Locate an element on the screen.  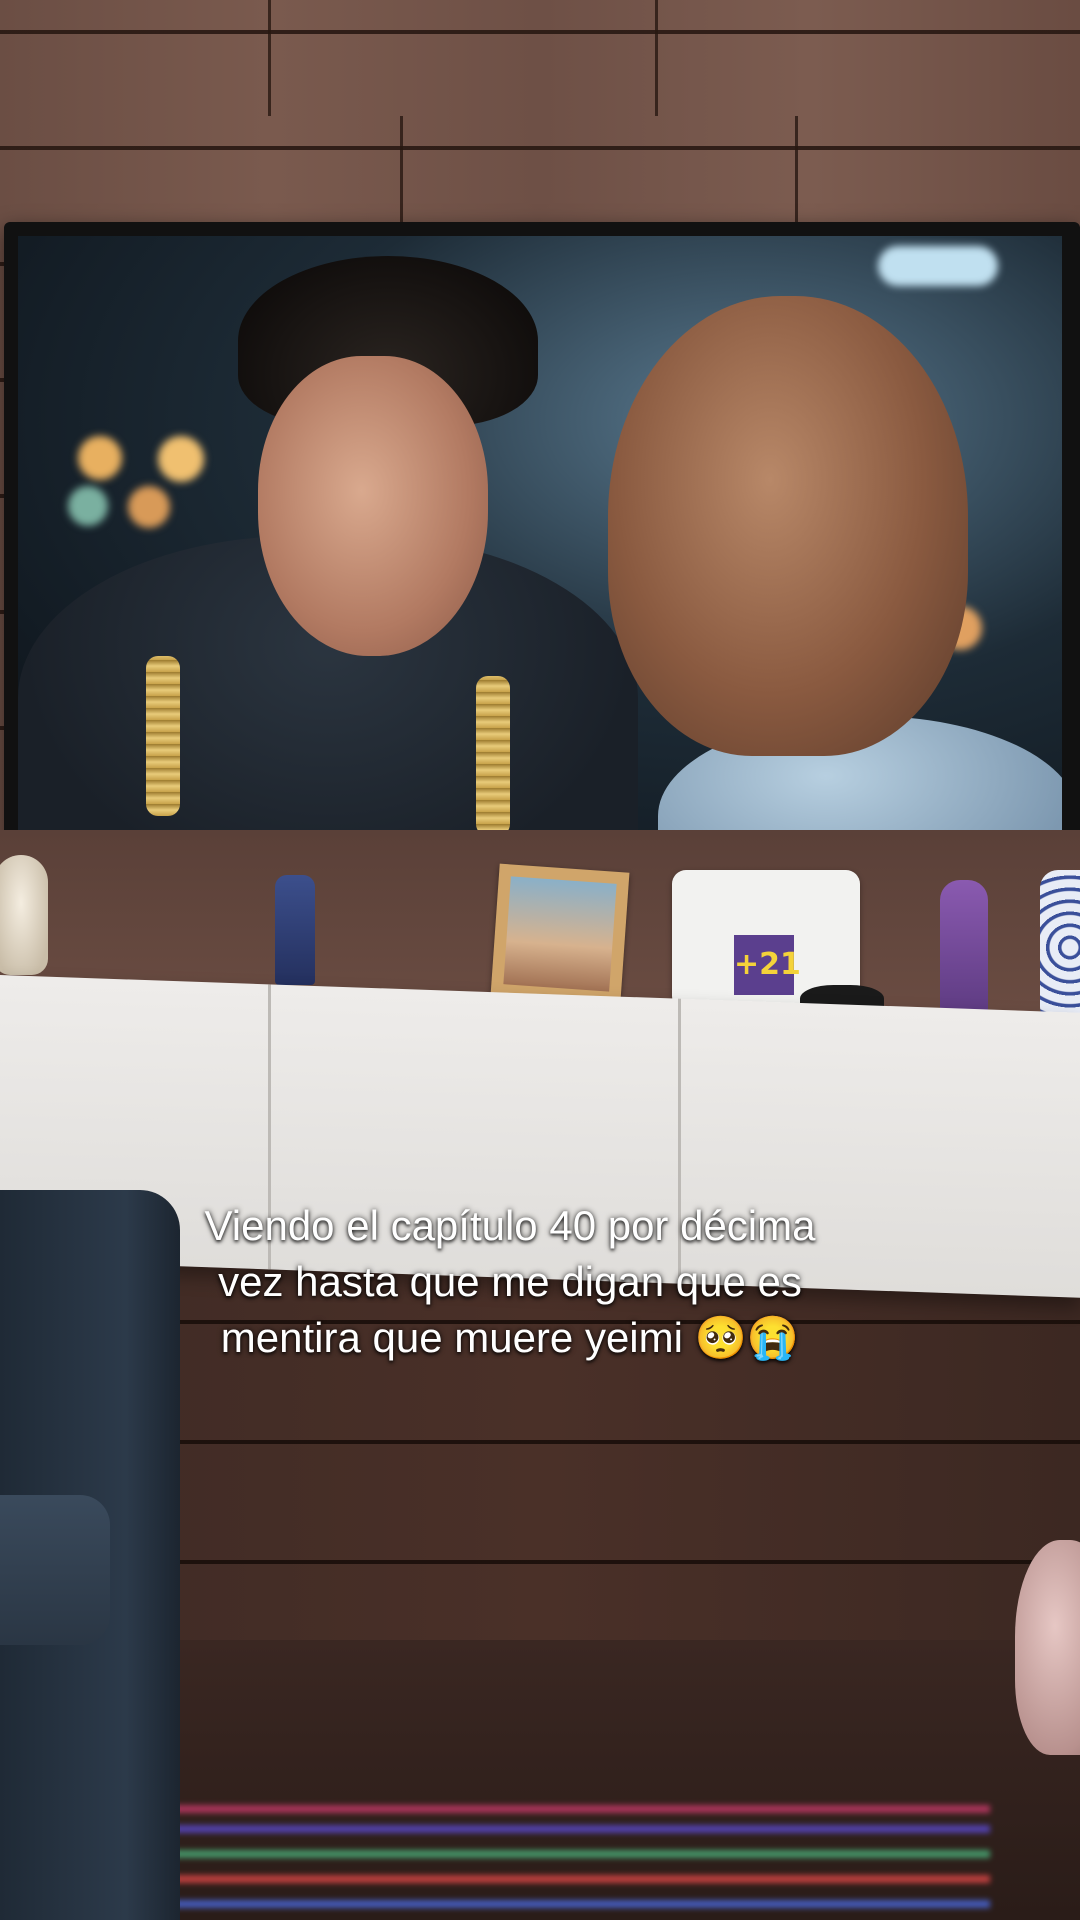
man-face is located at coordinates (373, 506).